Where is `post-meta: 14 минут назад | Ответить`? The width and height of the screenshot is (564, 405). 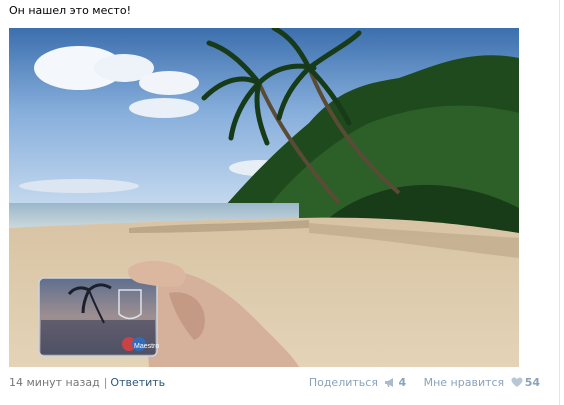
post-meta: 14 минут назад | Ответить is located at coordinates (87, 383).